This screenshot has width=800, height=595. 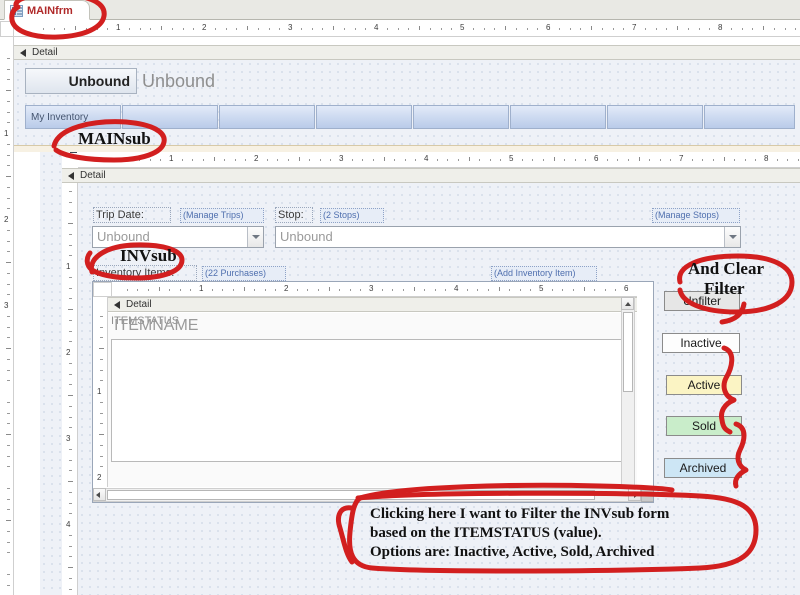 What do you see at coordinates (51, 373) in the screenshot?
I see `mainsub-left-gutter` at bounding box center [51, 373].